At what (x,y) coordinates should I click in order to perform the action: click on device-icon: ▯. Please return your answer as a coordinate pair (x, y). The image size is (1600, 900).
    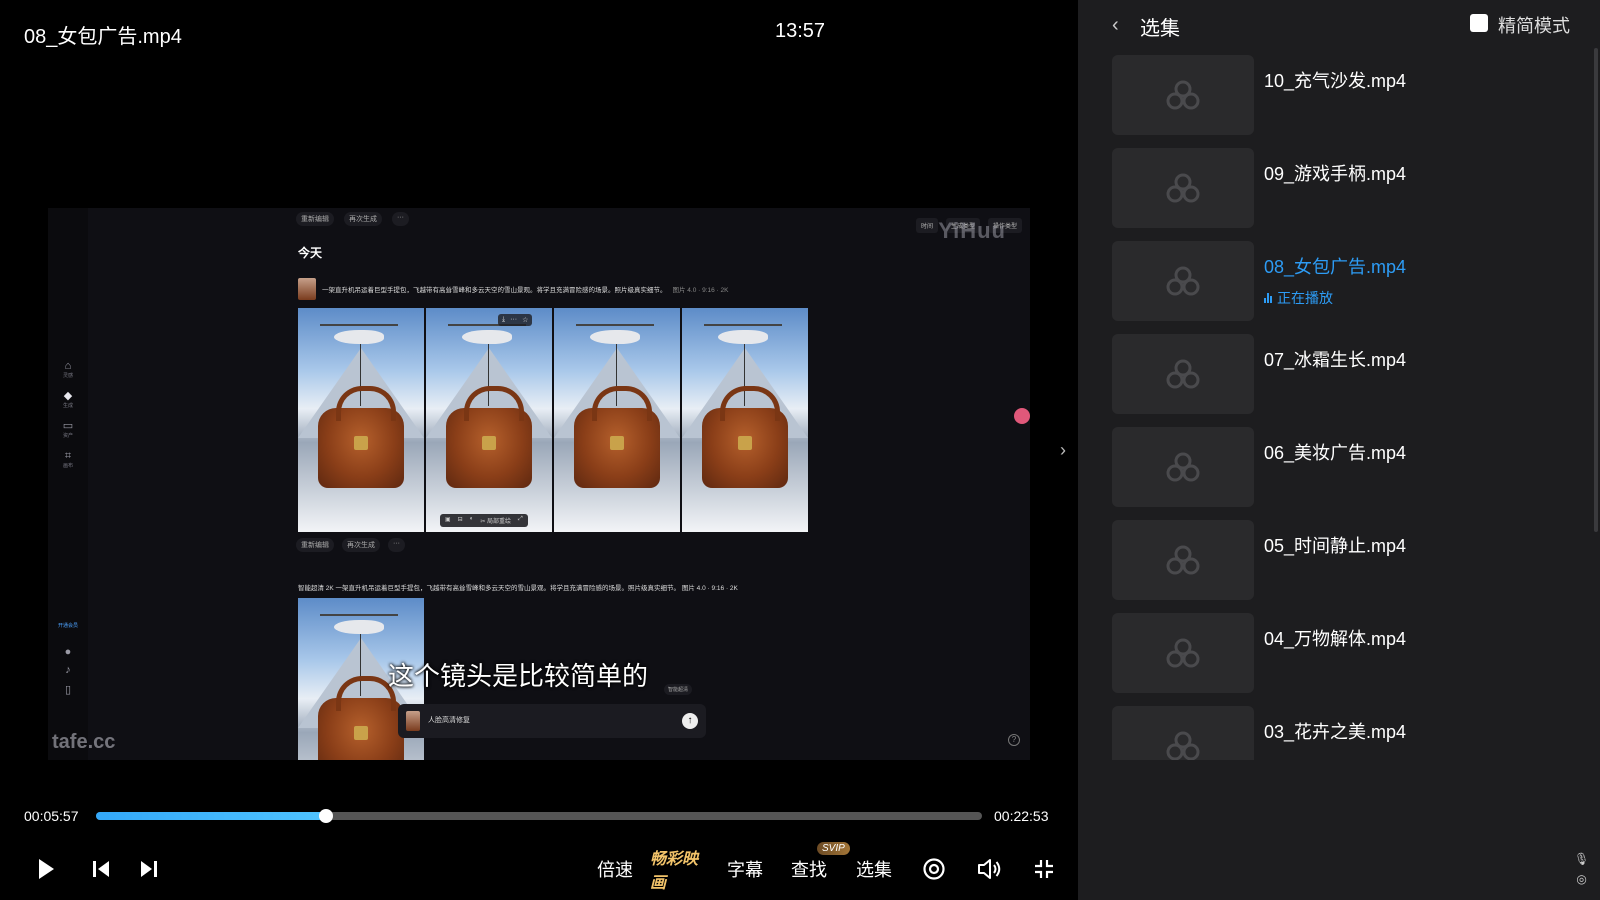
    Looking at the image, I should click on (68, 690).